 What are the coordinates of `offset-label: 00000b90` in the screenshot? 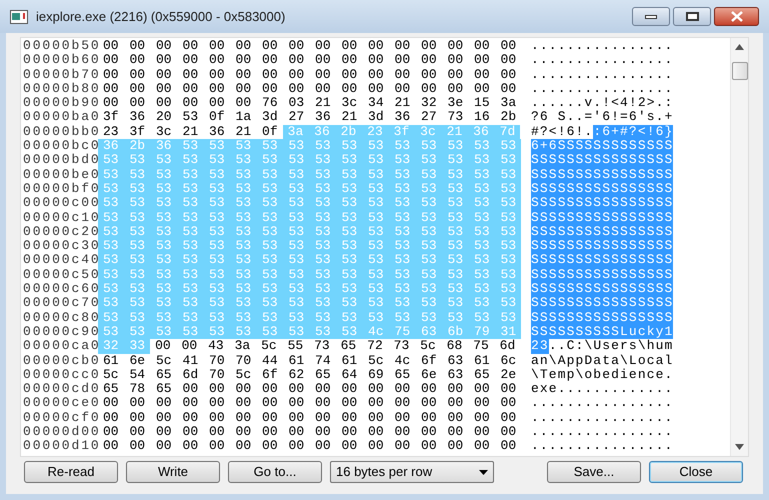 It's located at (62, 103).